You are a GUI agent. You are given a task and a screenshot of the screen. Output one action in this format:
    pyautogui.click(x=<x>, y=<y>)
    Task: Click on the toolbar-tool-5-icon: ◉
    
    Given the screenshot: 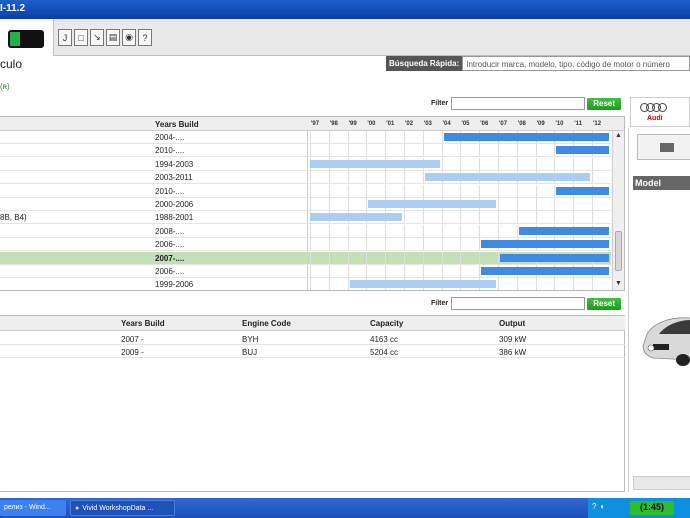 What is the action you would take?
    pyautogui.click(x=129, y=37)
    